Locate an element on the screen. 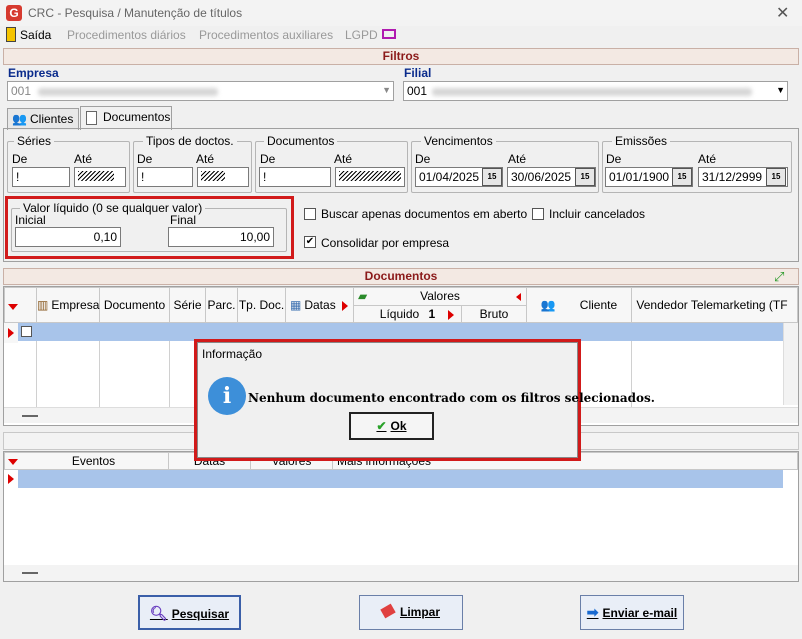  sort-order-badge: 1 is located at coordinates (432, 314).